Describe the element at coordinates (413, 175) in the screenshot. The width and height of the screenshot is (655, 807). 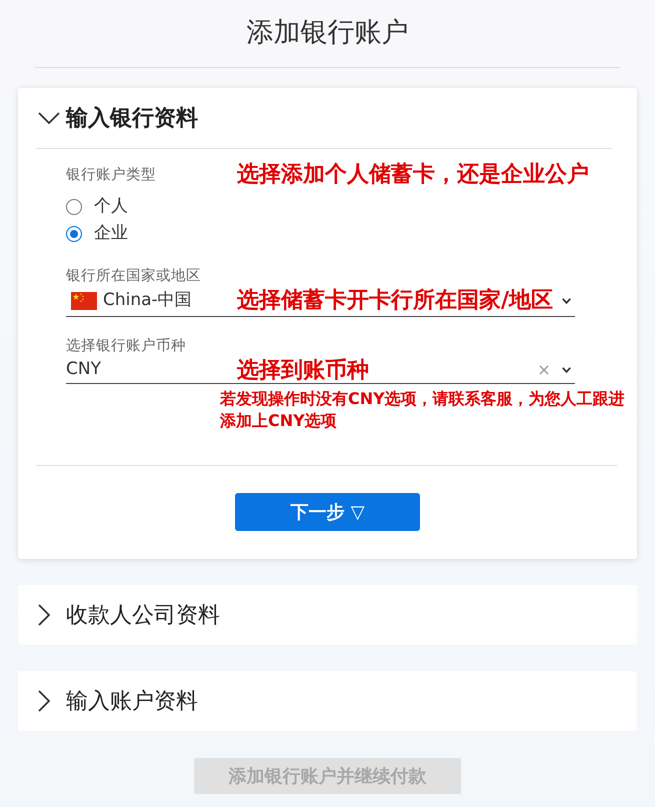
I see `annotation-text: 选择添加个人储蓄卡，还是企业公户` at that location.